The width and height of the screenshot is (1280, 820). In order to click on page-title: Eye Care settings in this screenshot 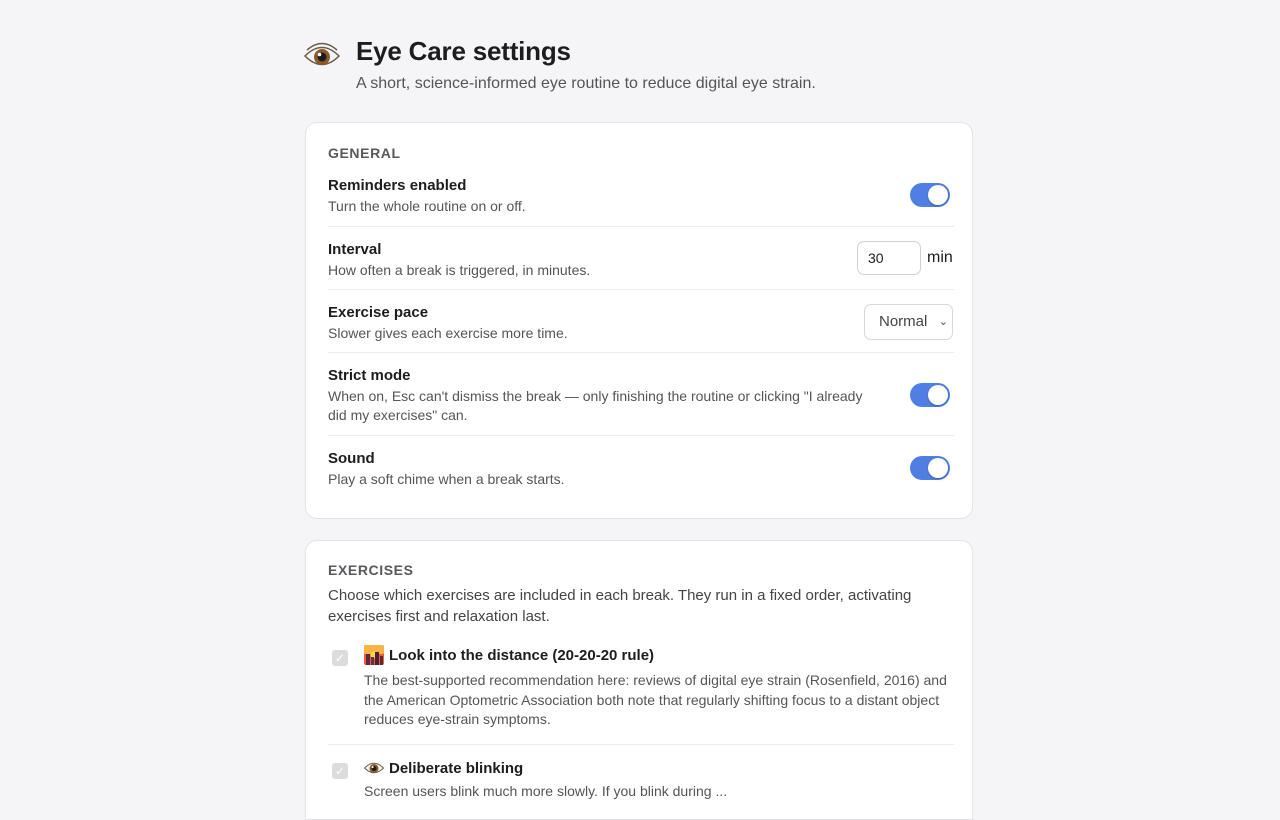, I will do `click(463, 51)`.